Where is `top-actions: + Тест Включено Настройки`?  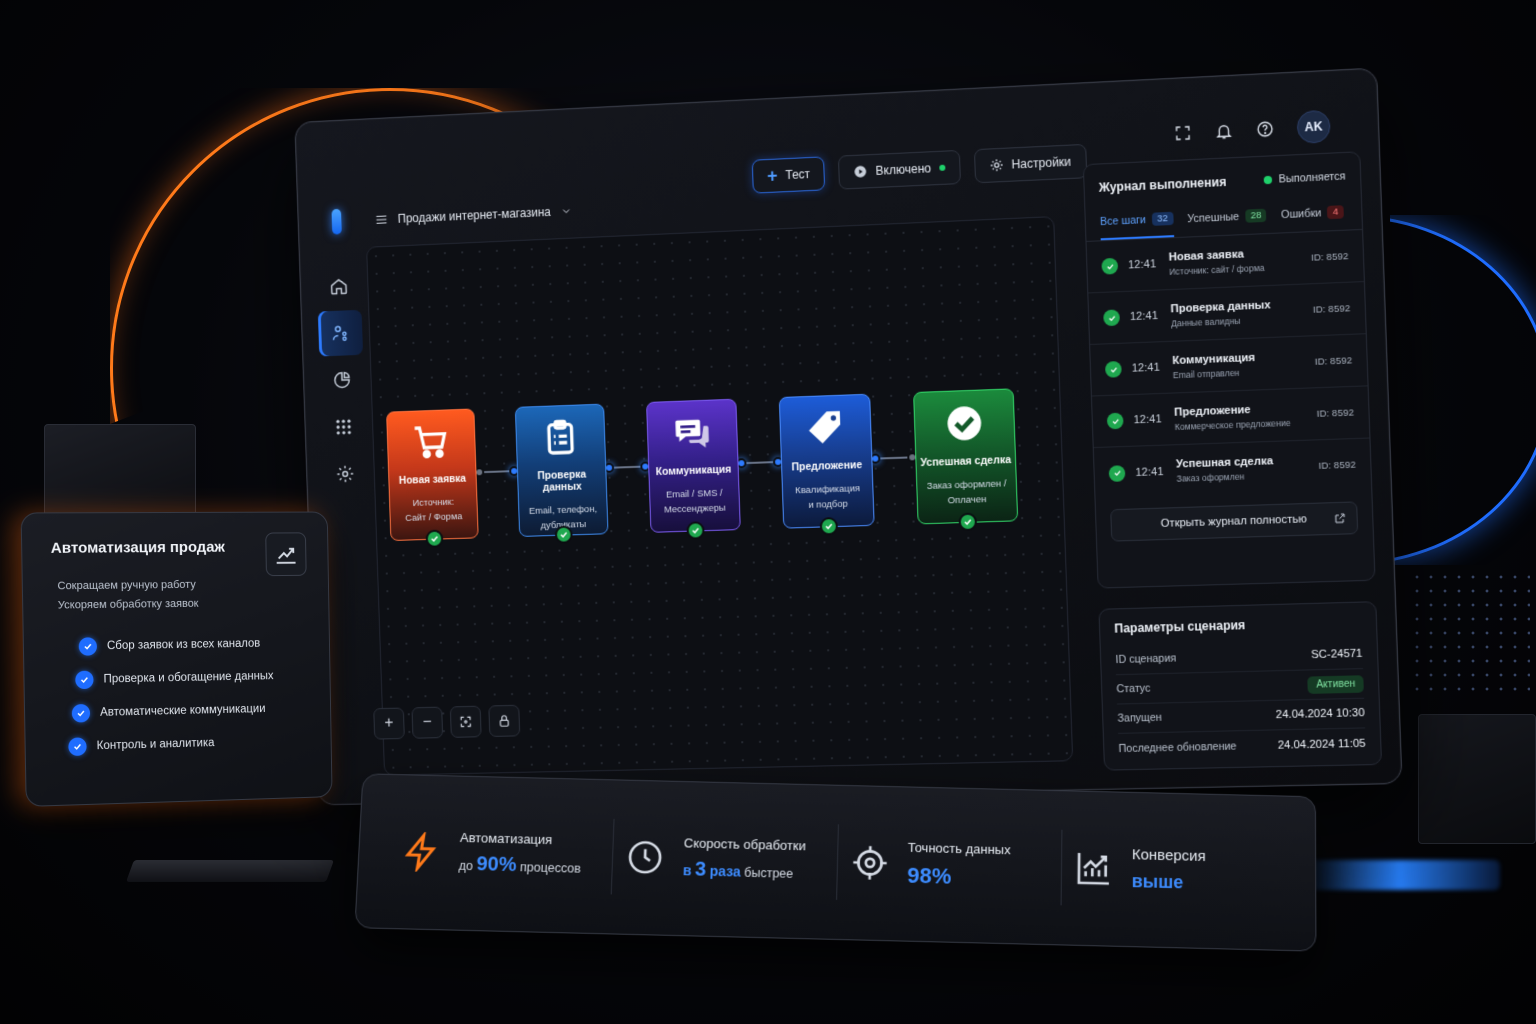 top-actions: + Тест Включено Настройки is located at coordinates (919, 168).